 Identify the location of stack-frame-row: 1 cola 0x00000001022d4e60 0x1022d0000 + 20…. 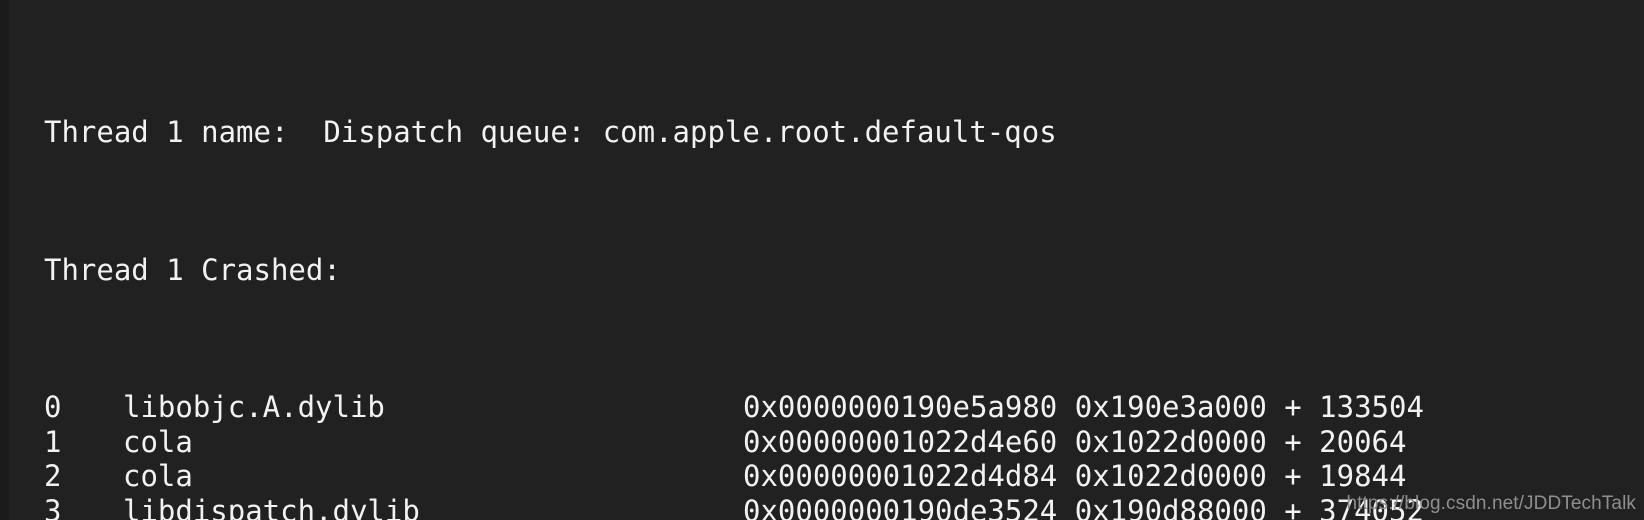
(844, 442).